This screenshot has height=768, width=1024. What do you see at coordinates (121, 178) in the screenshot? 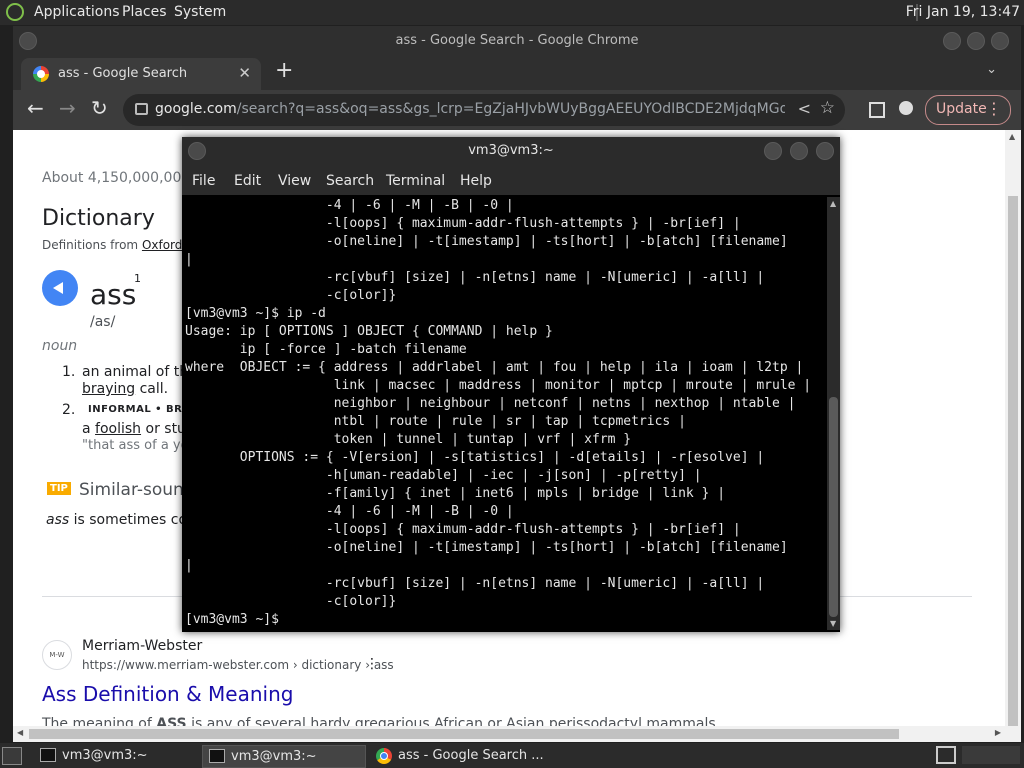
I see `result-stats: About 4,150,000,000 r` at bounding box center [121, 178].